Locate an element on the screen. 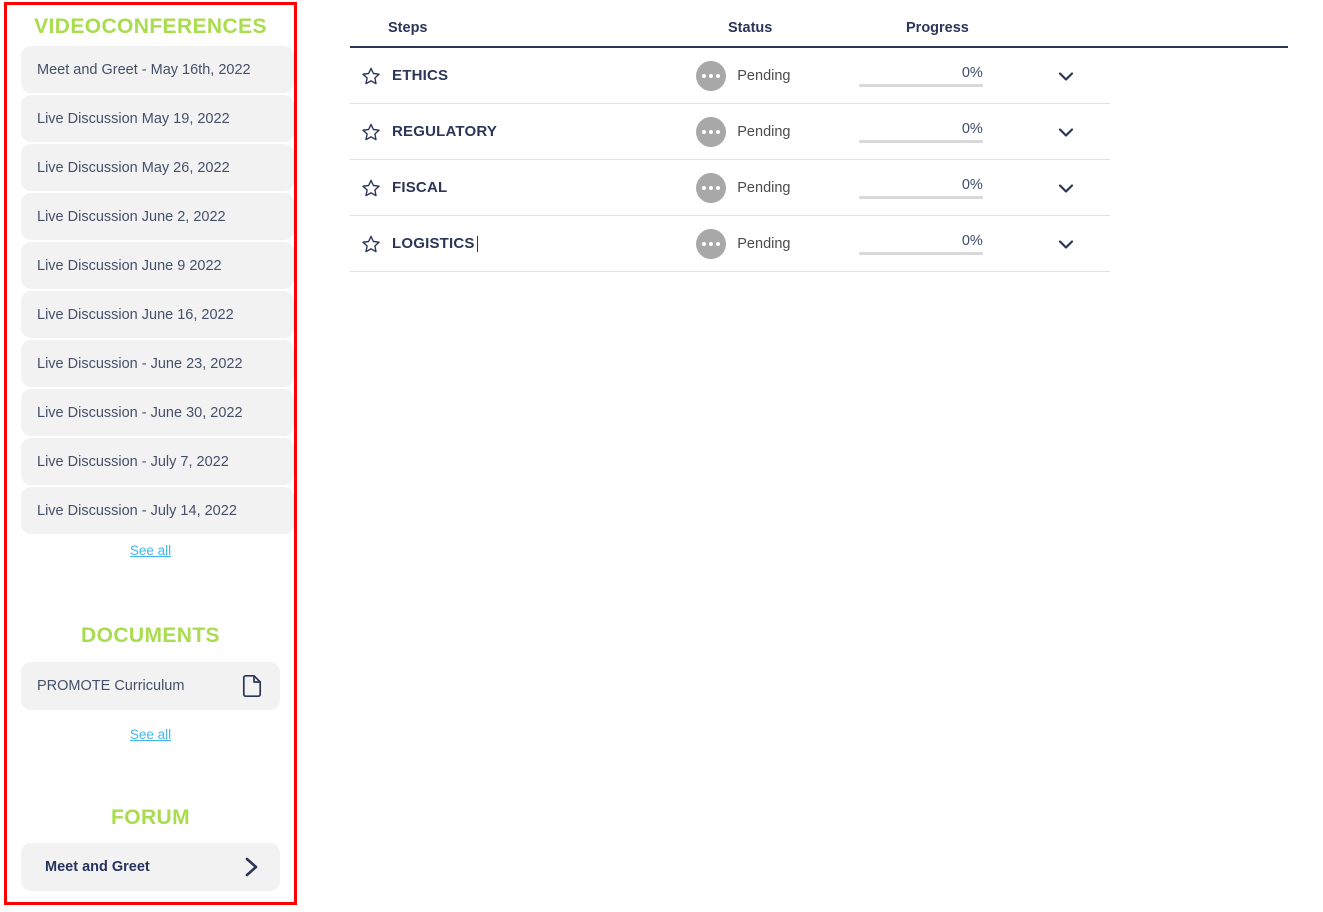 The height and width of the screenshot is (912, 1323). videoconference-title: Meet and Greet - May 16th, 2022 is located at coordinates (144, 69).